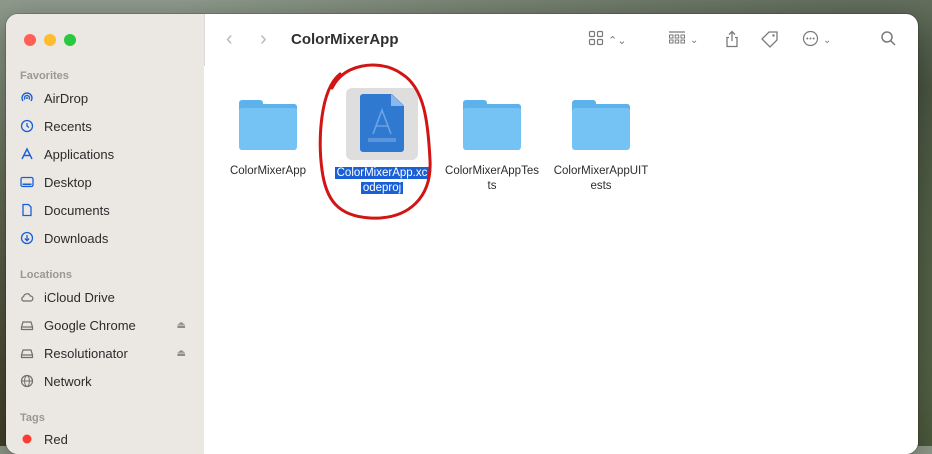 The image size is (932, 454). I want to click on file-label-line-2: ests, so click(601, 186).